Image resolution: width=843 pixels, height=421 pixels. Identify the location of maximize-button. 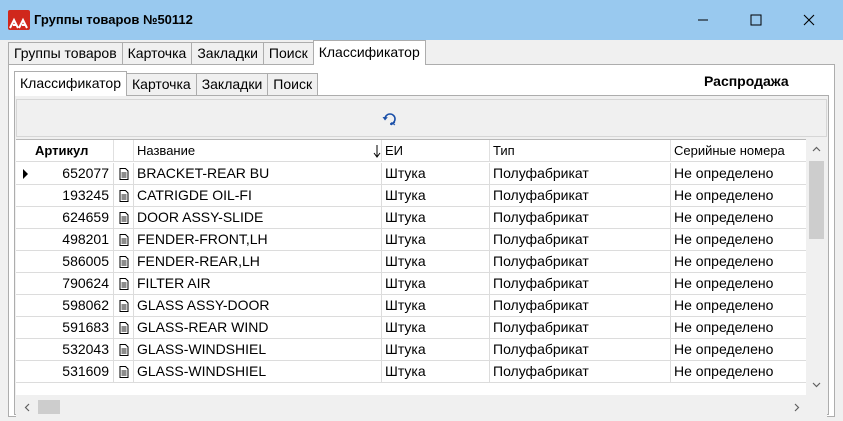
(756, 20).